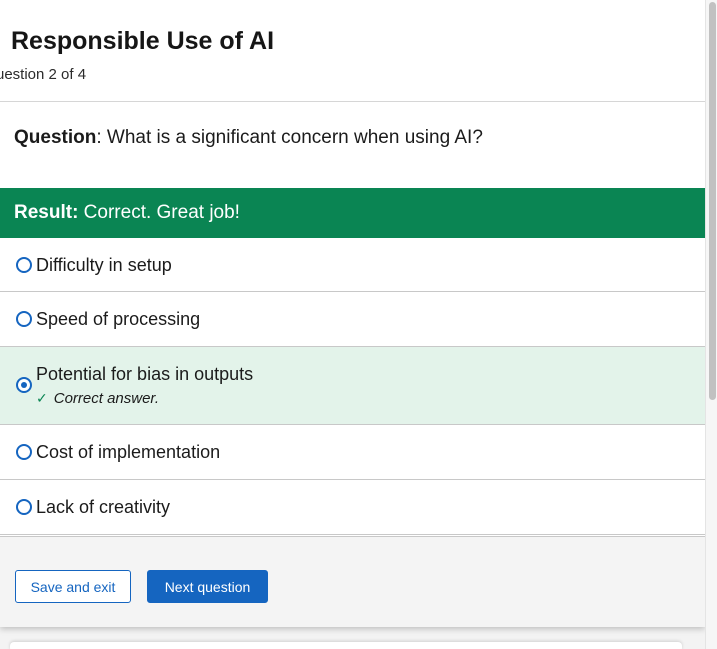 The height and width of the screenshot is (649, 717). What do you see at coordinates (352, 507) in the screenshot?
I see `answer-option: Lack of creativity` at bounding box center [352, 507].